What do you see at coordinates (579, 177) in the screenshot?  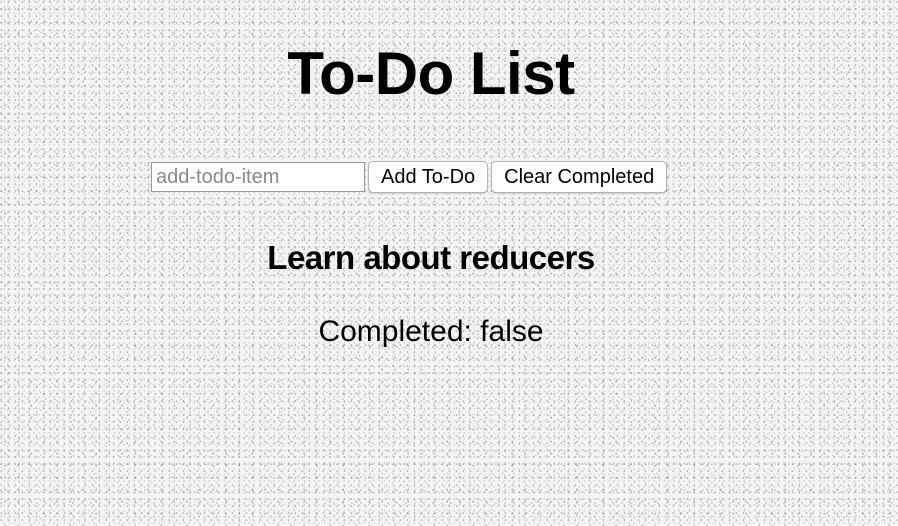 I see `clear-completed-button: Clear Completed` at bounding box center [579, 177].